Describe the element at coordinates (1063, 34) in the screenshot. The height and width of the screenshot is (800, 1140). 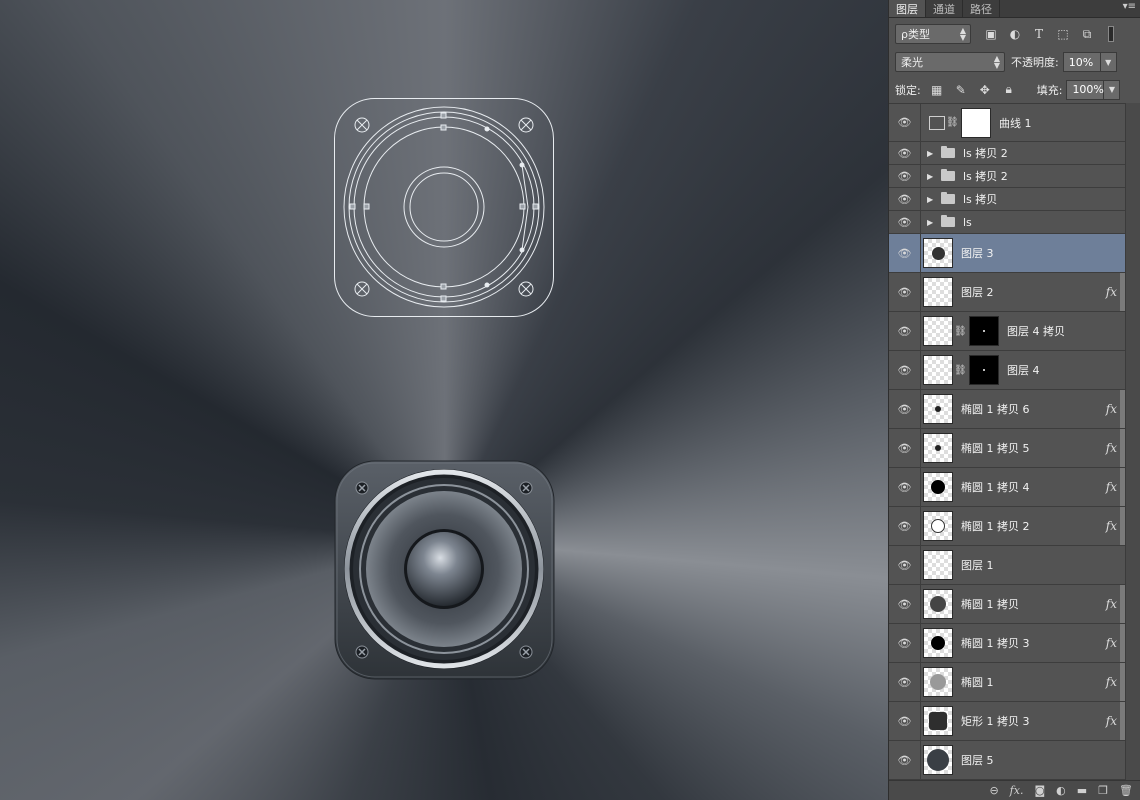
I see `shape-filter-icon: ⬚` at that location.